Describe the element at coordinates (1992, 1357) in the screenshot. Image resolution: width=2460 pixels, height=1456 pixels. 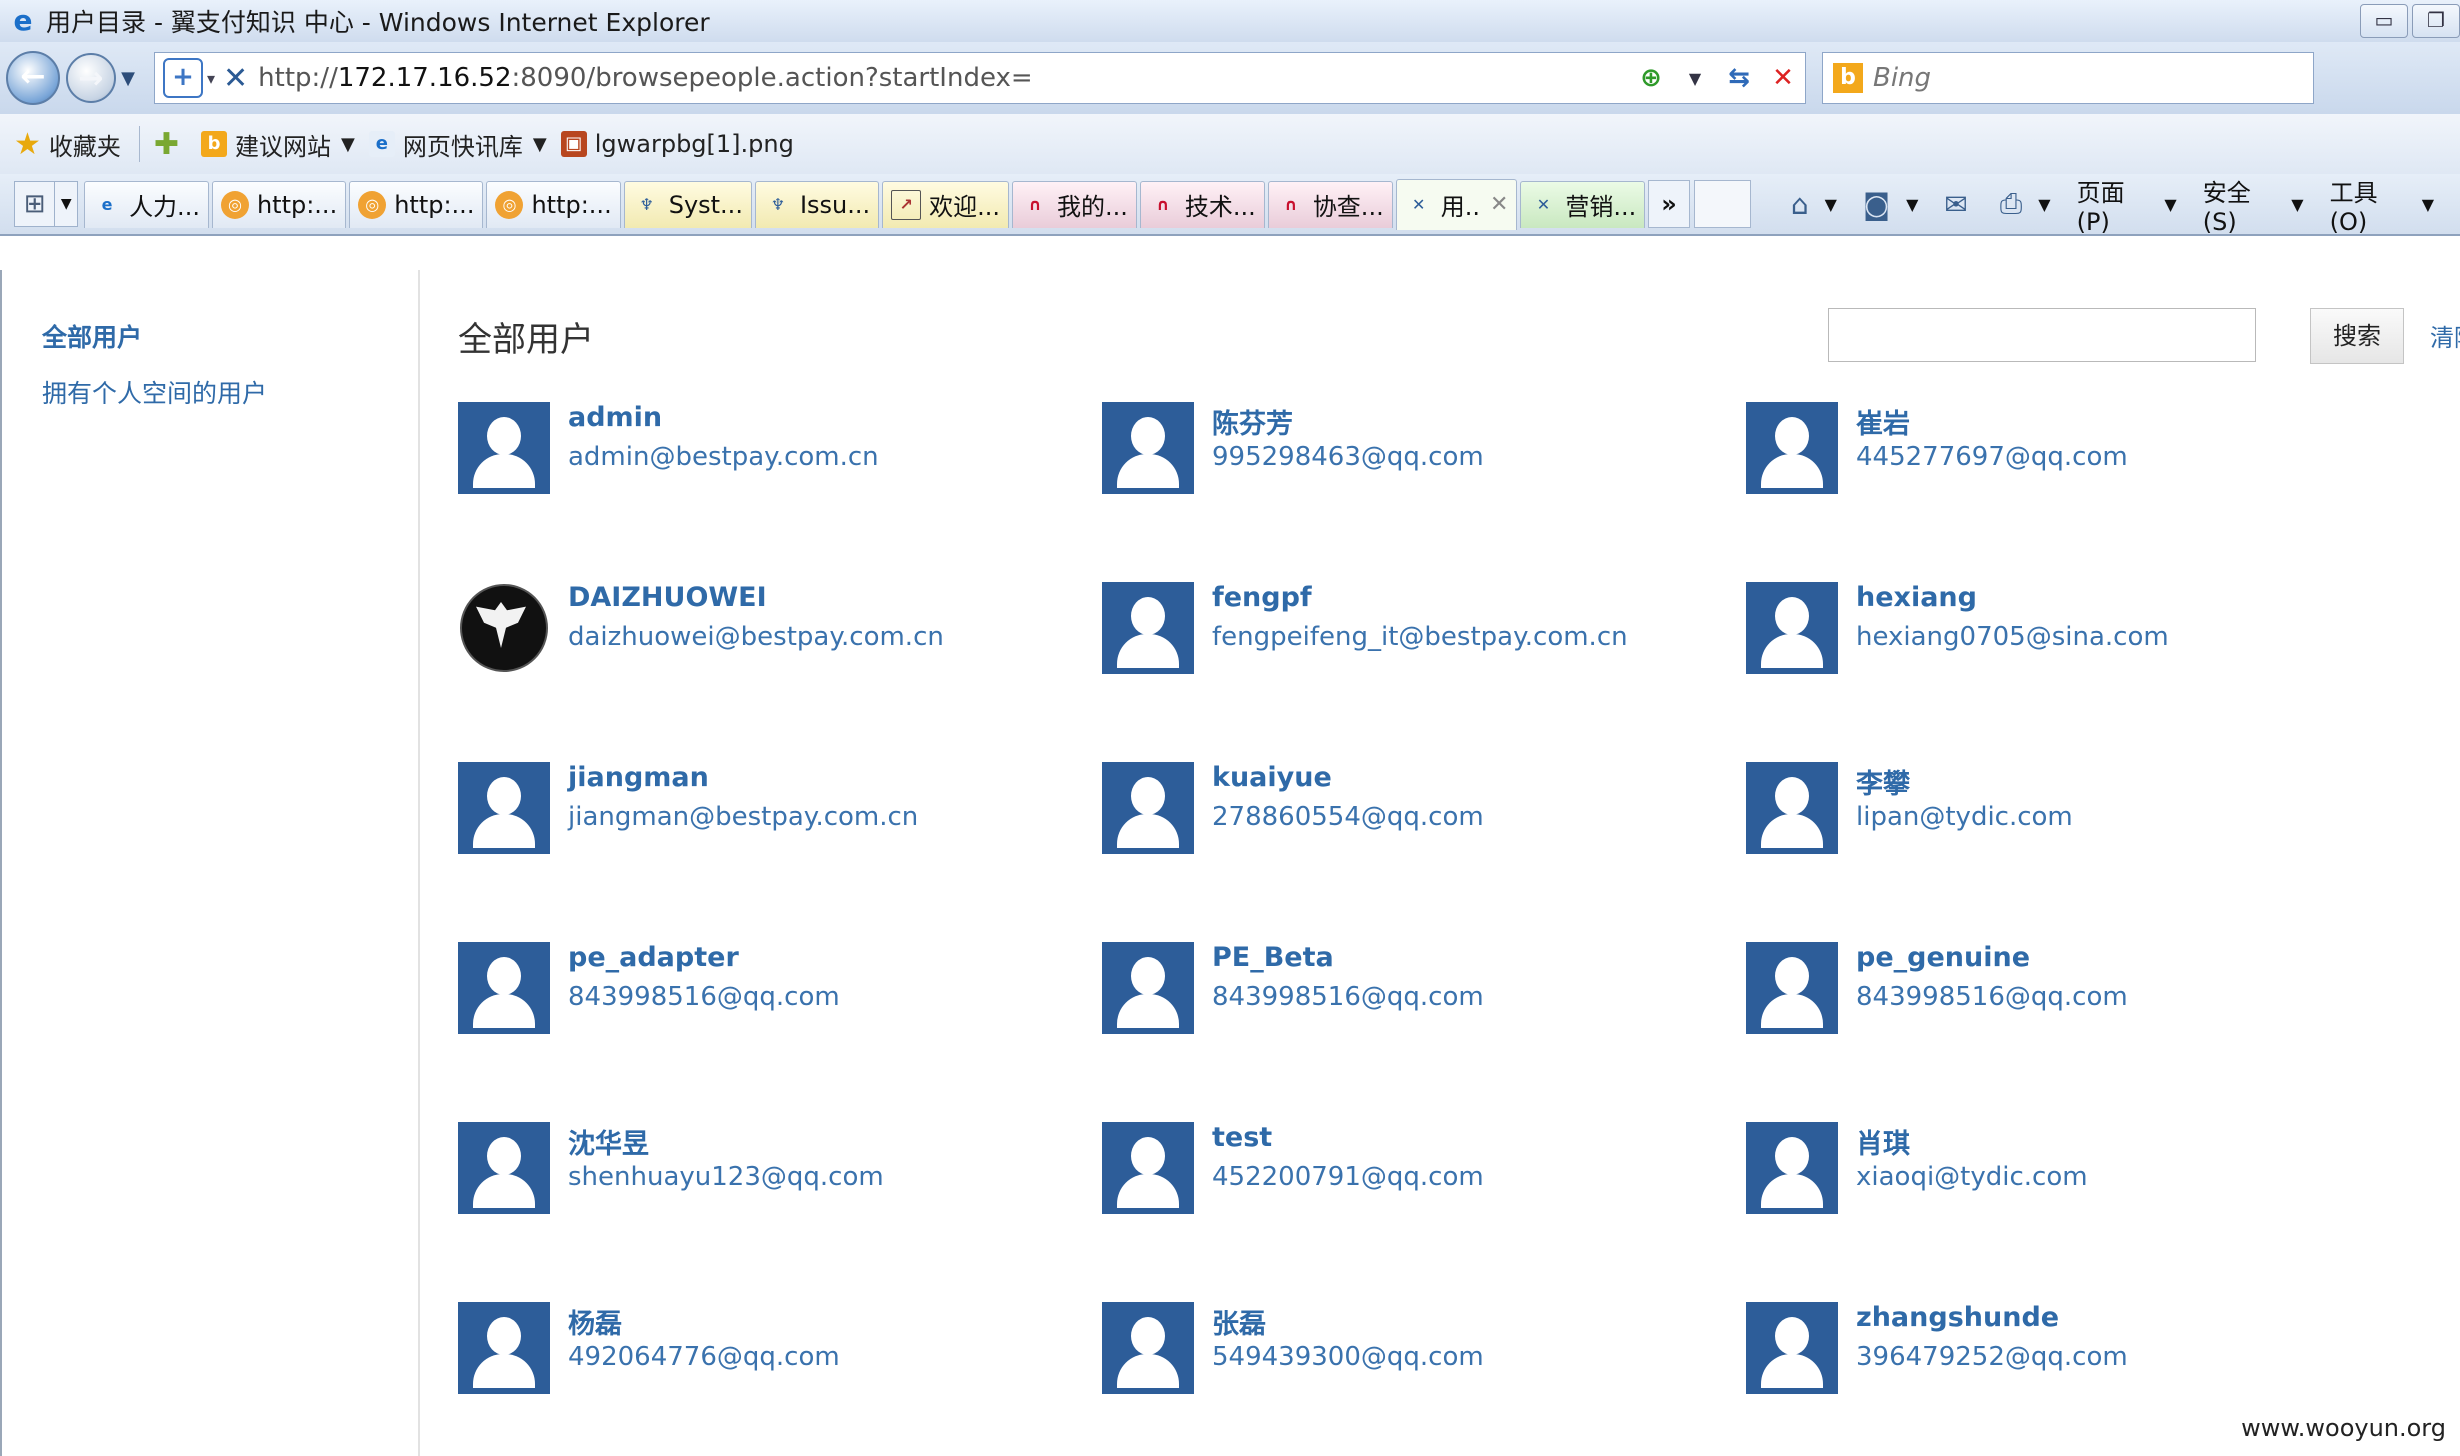
I see `user-email-link: 396479252@qq.com` at that location.